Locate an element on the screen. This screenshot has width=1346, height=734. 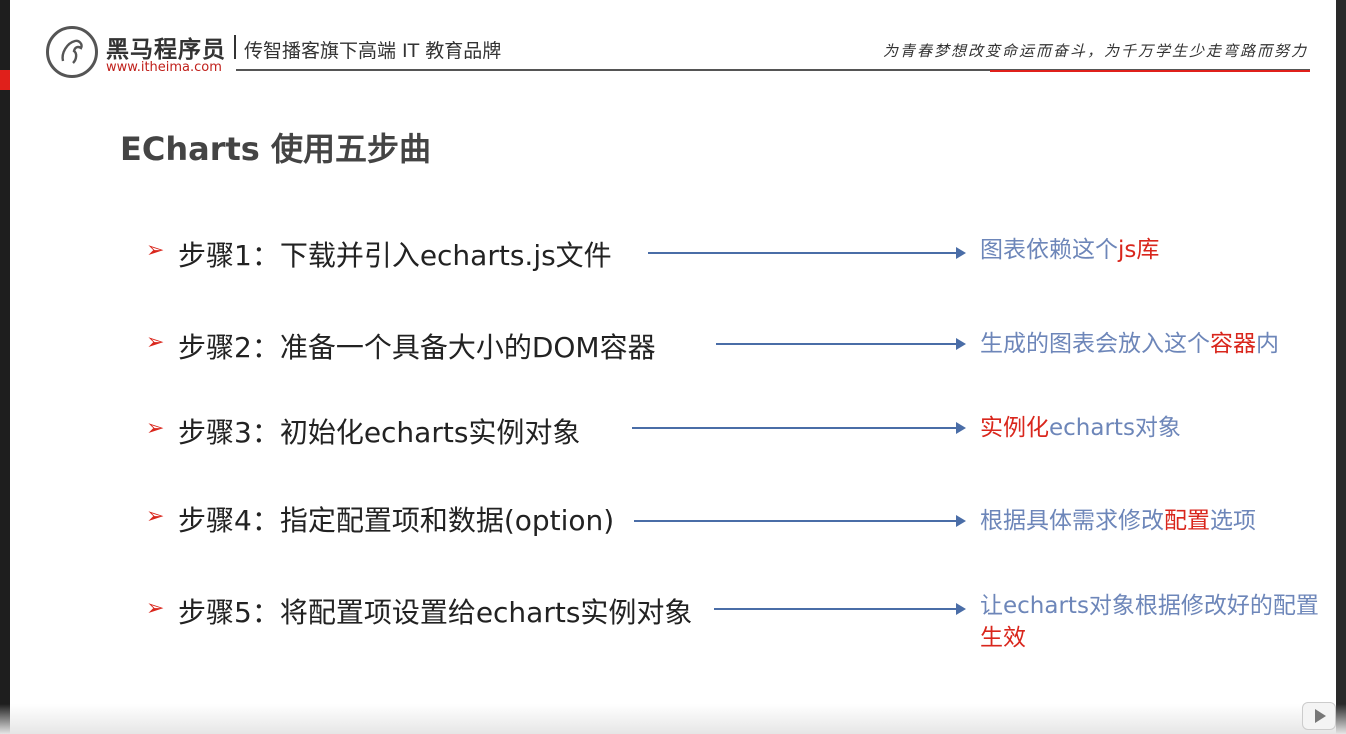
header-separator is located at coordinates (235, 47).